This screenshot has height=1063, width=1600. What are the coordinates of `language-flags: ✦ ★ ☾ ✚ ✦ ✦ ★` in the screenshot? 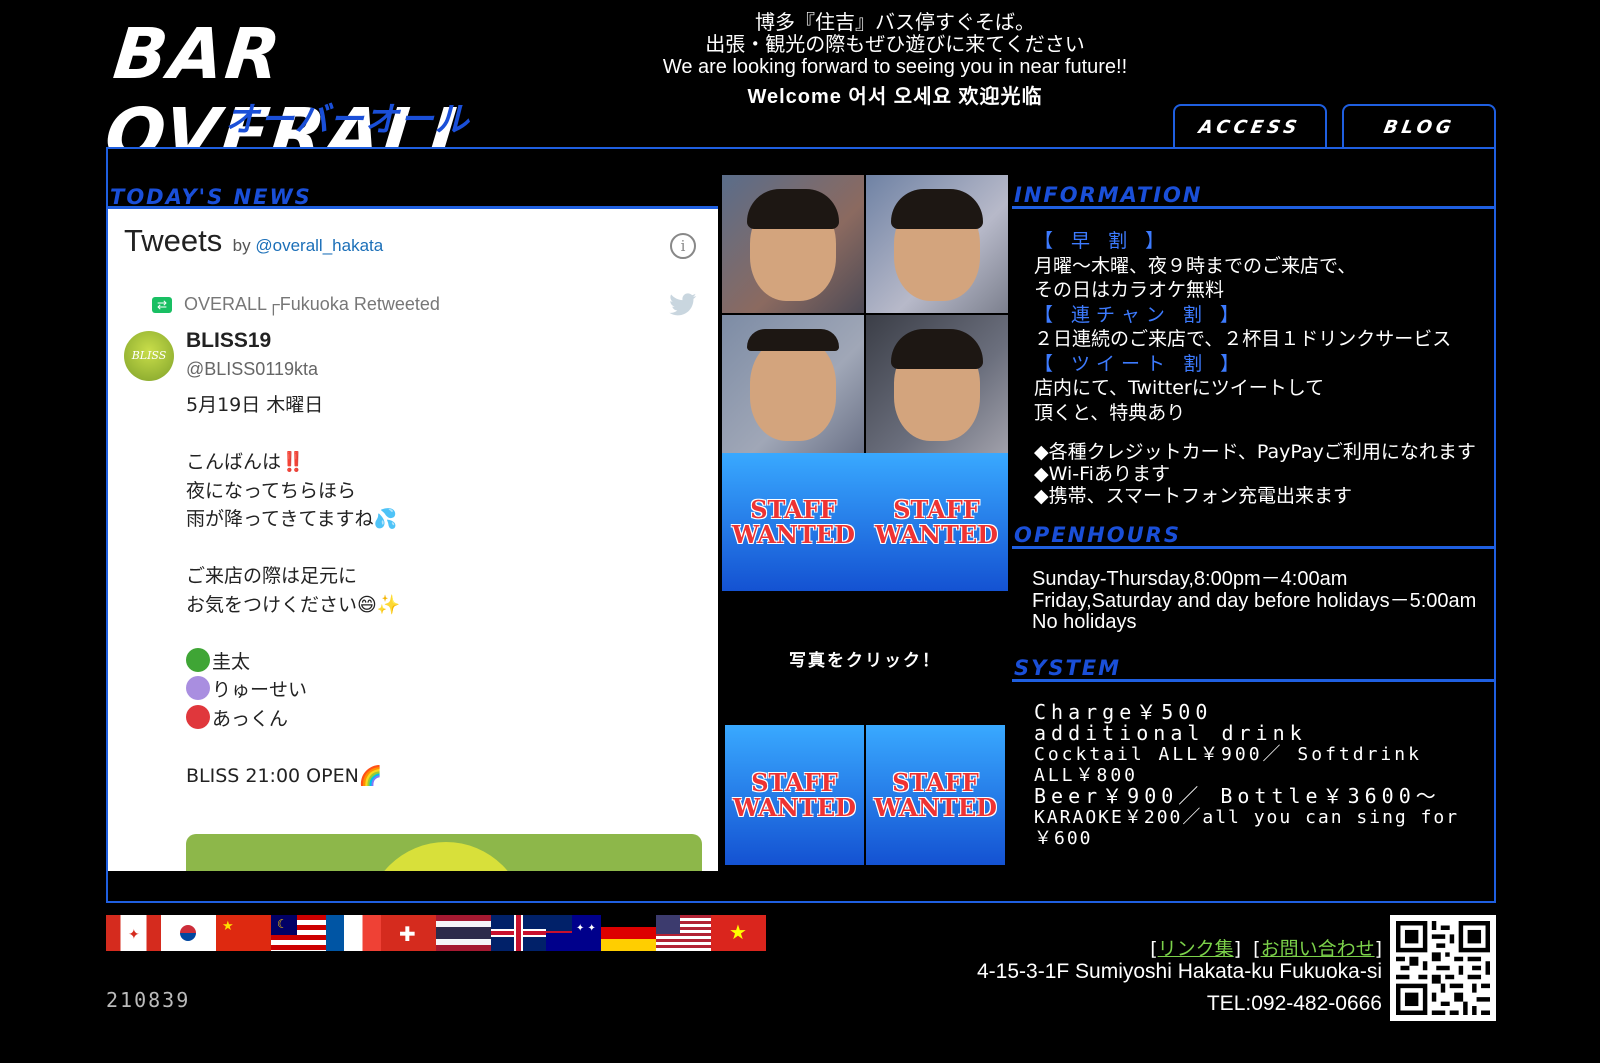 It's located at (436, 933).